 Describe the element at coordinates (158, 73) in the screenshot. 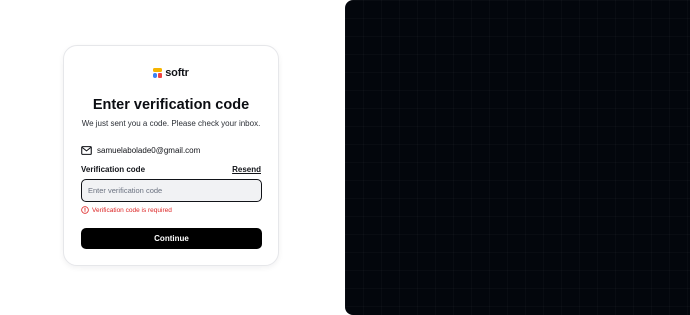

I see `softr-logo-icon` at that location.